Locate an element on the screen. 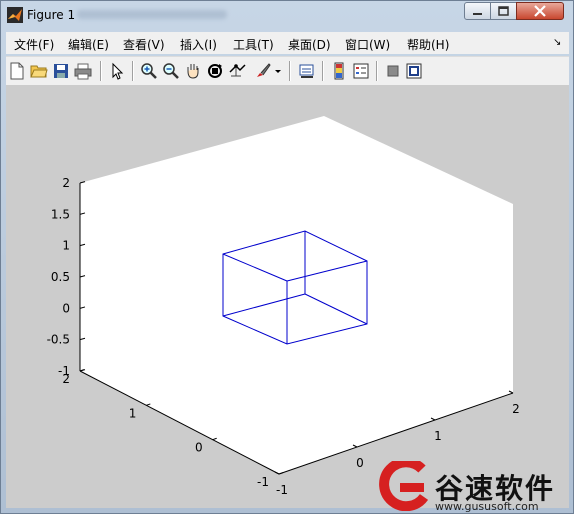 The height and width of the screenshot is (514, 574). zoom-in-icon is located at coordinates (149, 71).